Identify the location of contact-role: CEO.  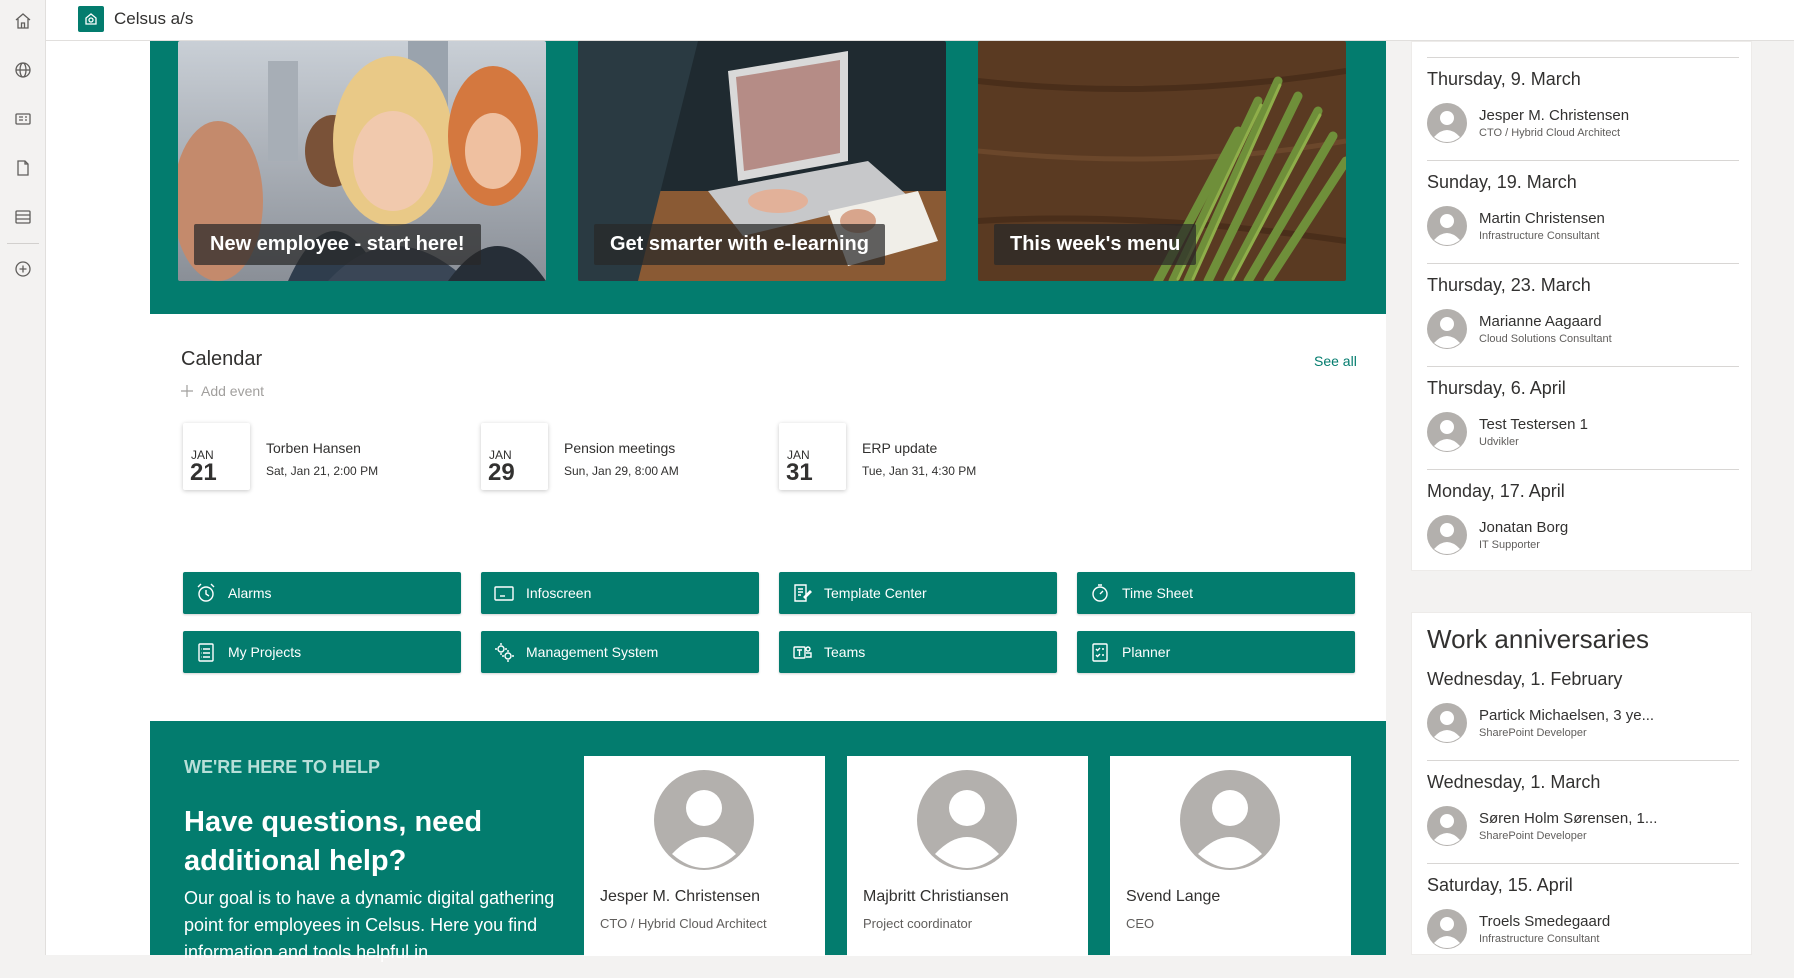
(1140, 923).